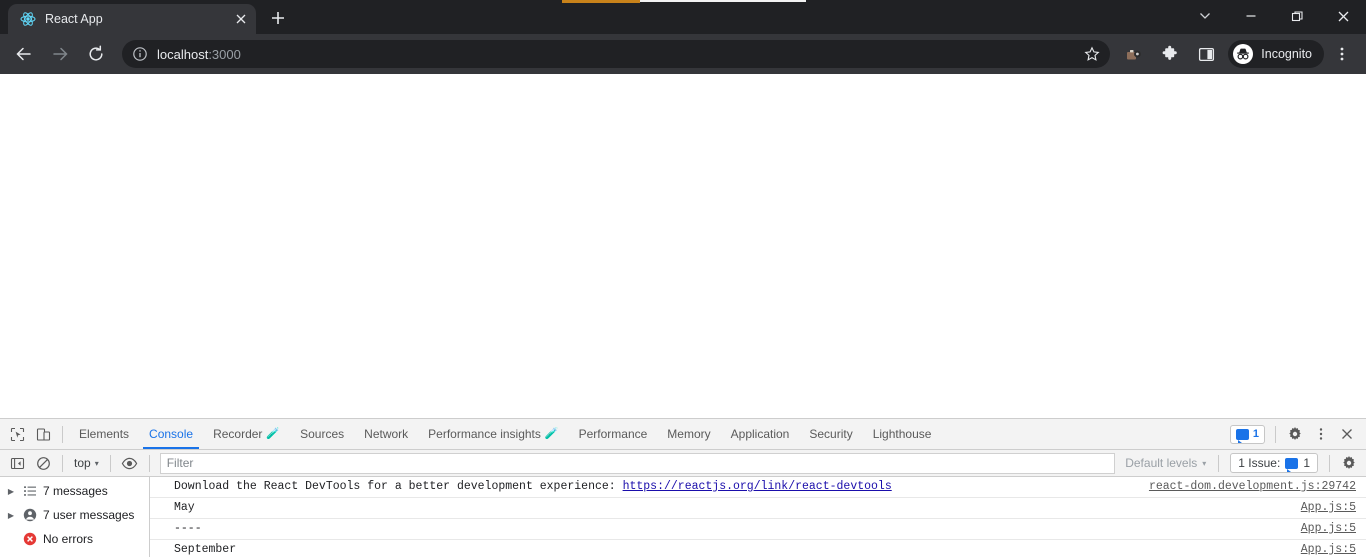 This screenshot has height=557, width=1366. I want to click on tab-lighthouse: Lighthouse, so click(902, 434).